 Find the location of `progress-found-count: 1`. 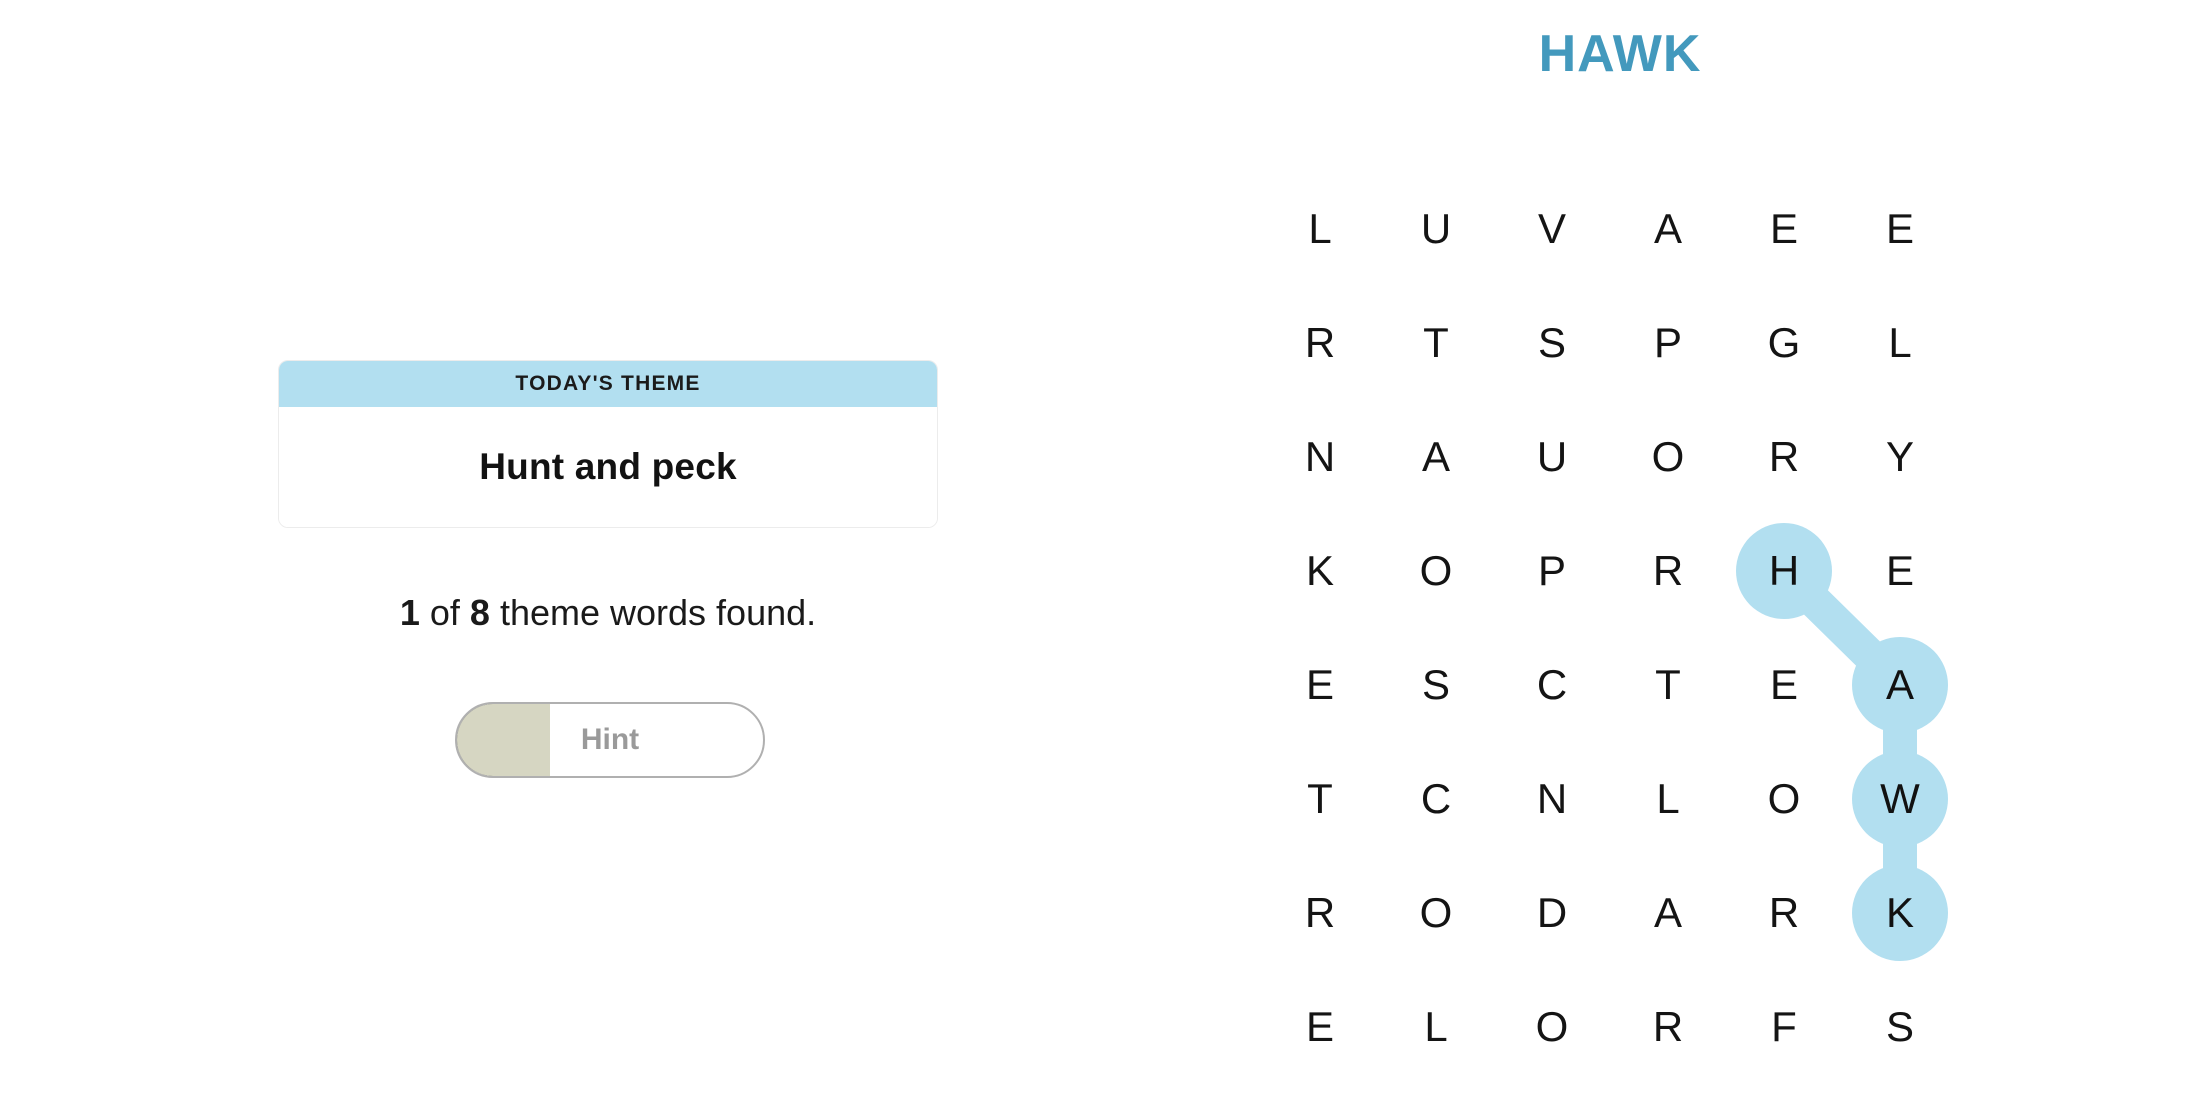

progress-found-count: 1 is located at coordinates (409, 612).